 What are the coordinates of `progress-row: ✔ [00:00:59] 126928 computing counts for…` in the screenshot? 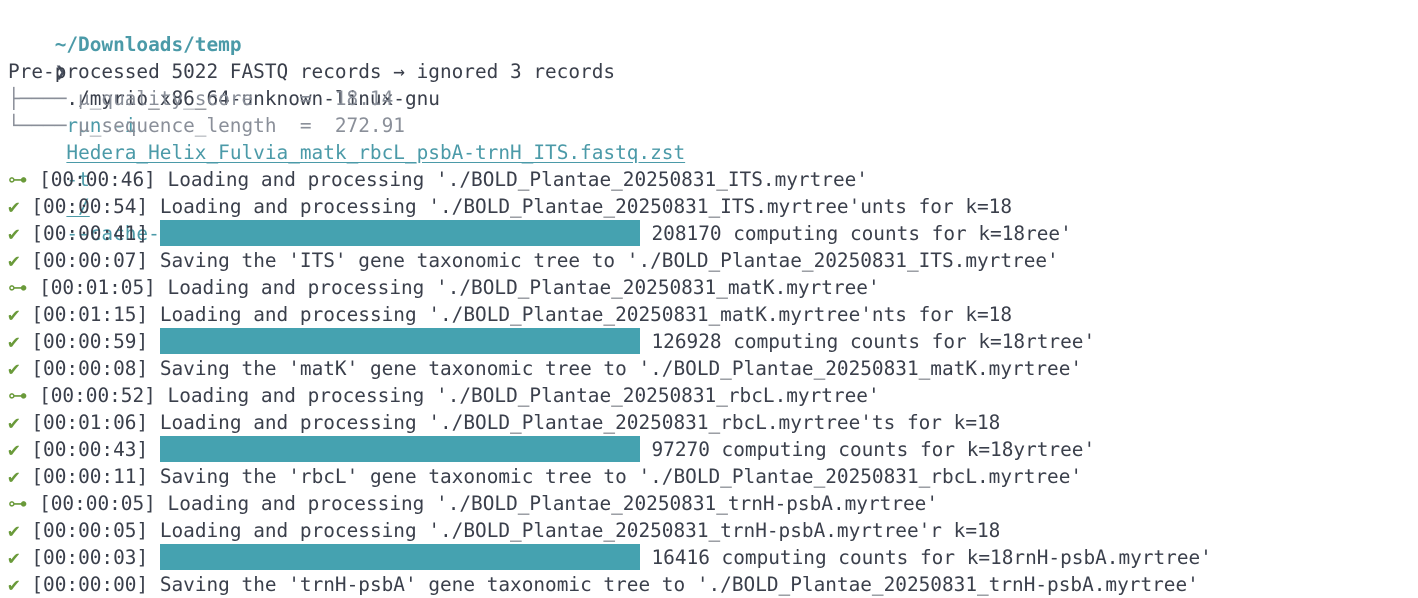 It's located at (713, 341).